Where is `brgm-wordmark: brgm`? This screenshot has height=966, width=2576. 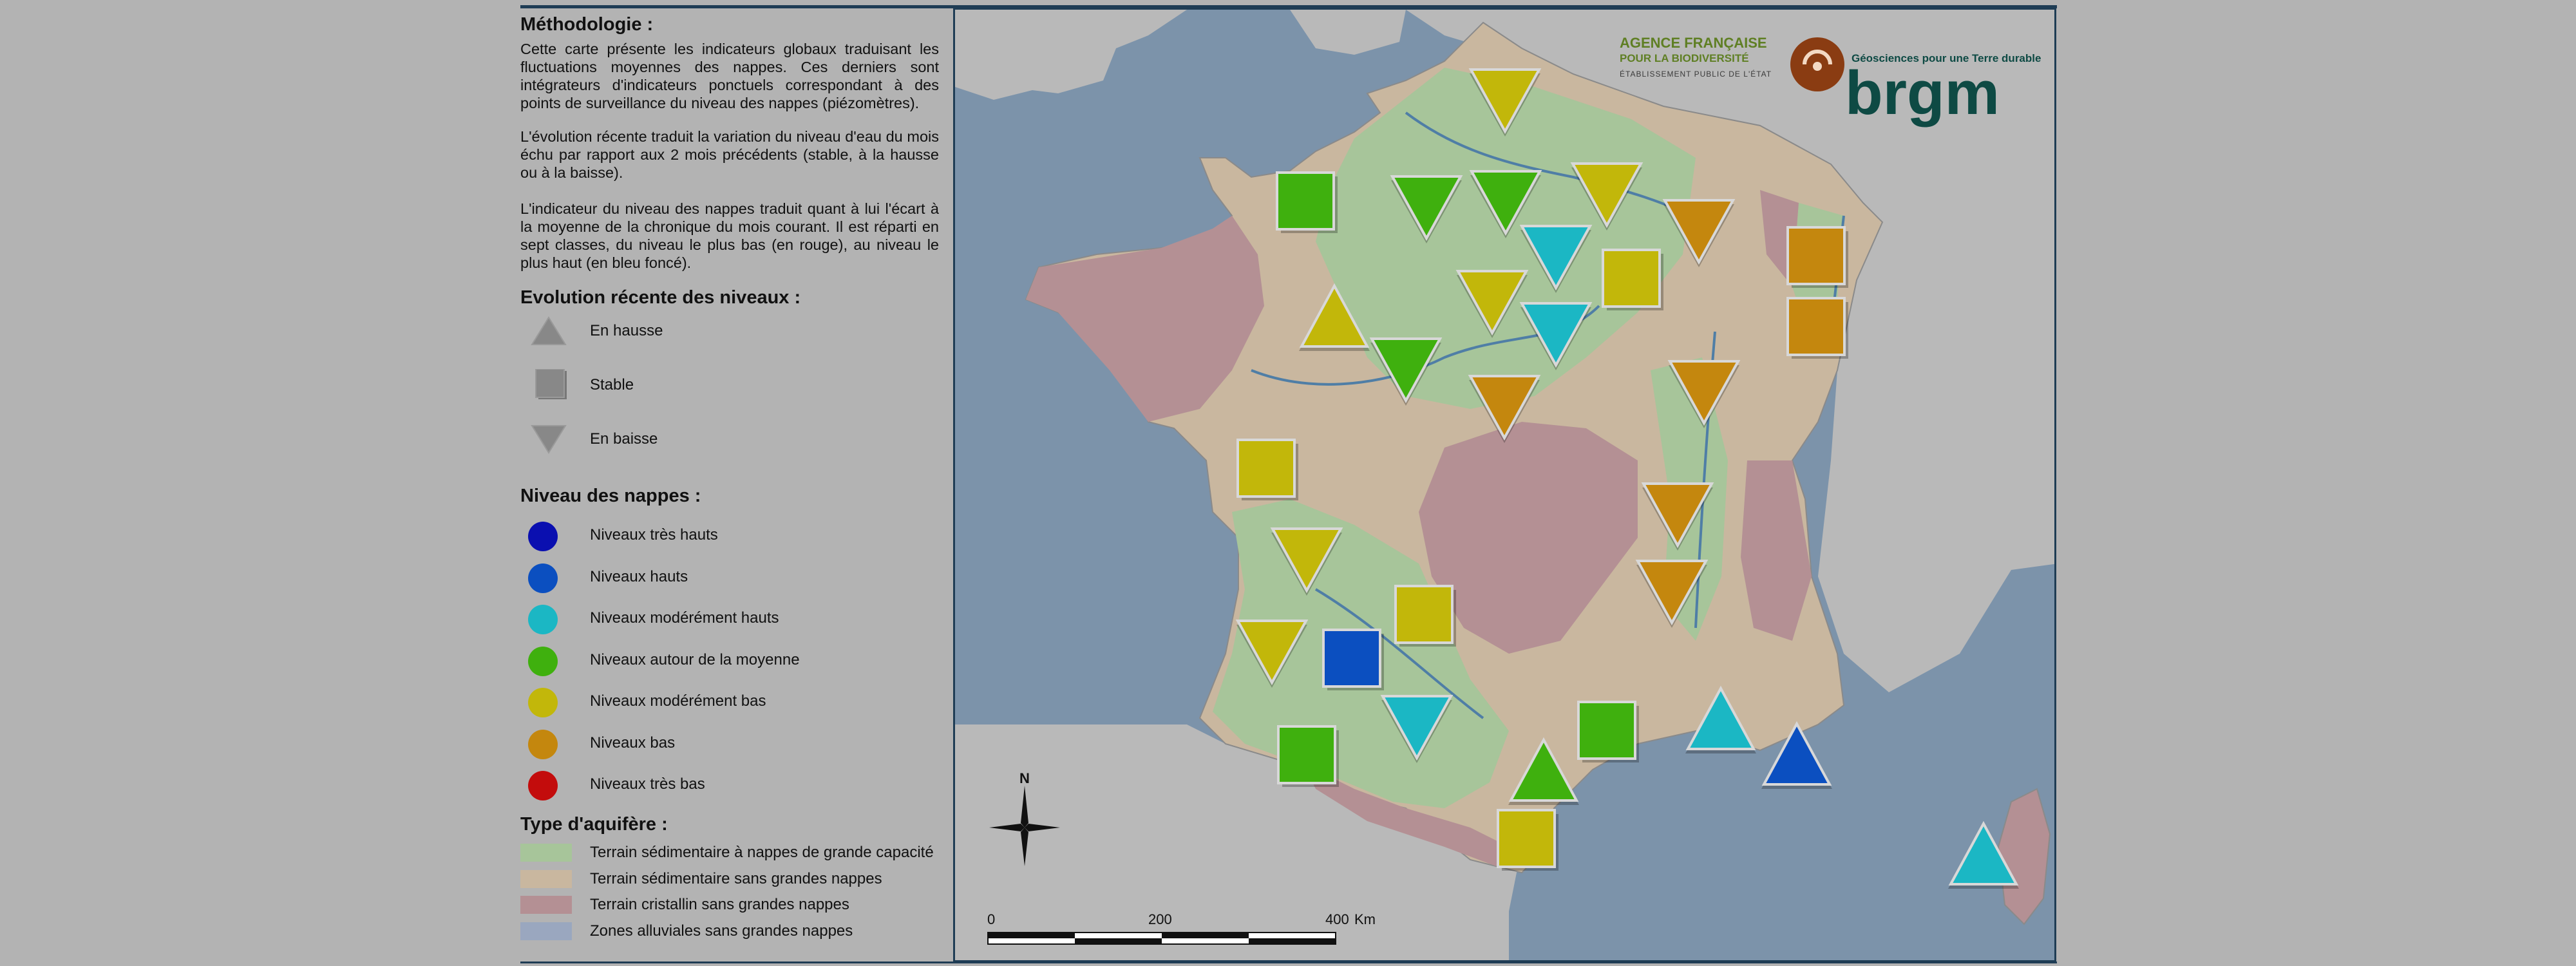
brgm-wordmark: brgm is located at coordinates (1923, 93).